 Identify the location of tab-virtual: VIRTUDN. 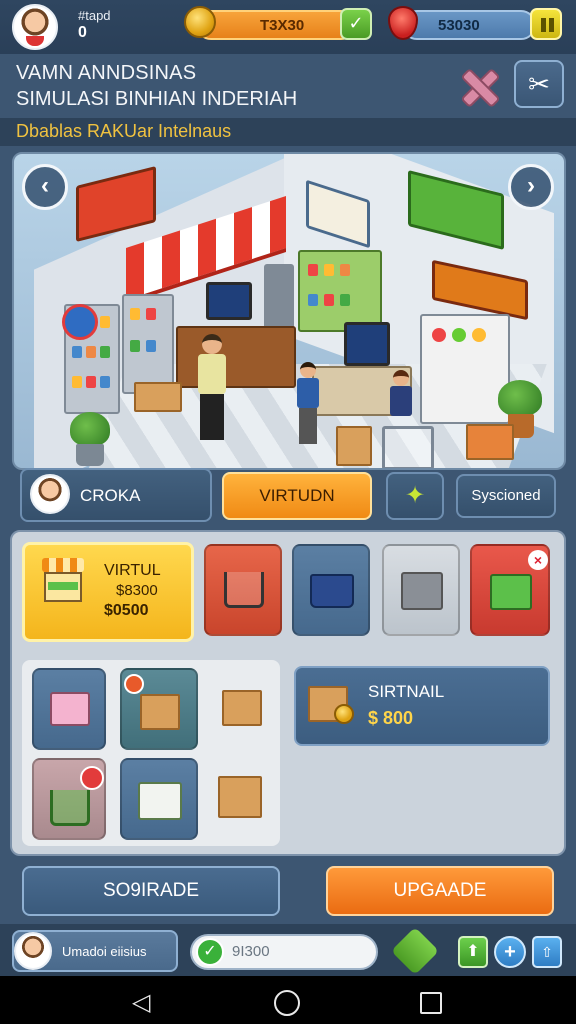
(297, 496).